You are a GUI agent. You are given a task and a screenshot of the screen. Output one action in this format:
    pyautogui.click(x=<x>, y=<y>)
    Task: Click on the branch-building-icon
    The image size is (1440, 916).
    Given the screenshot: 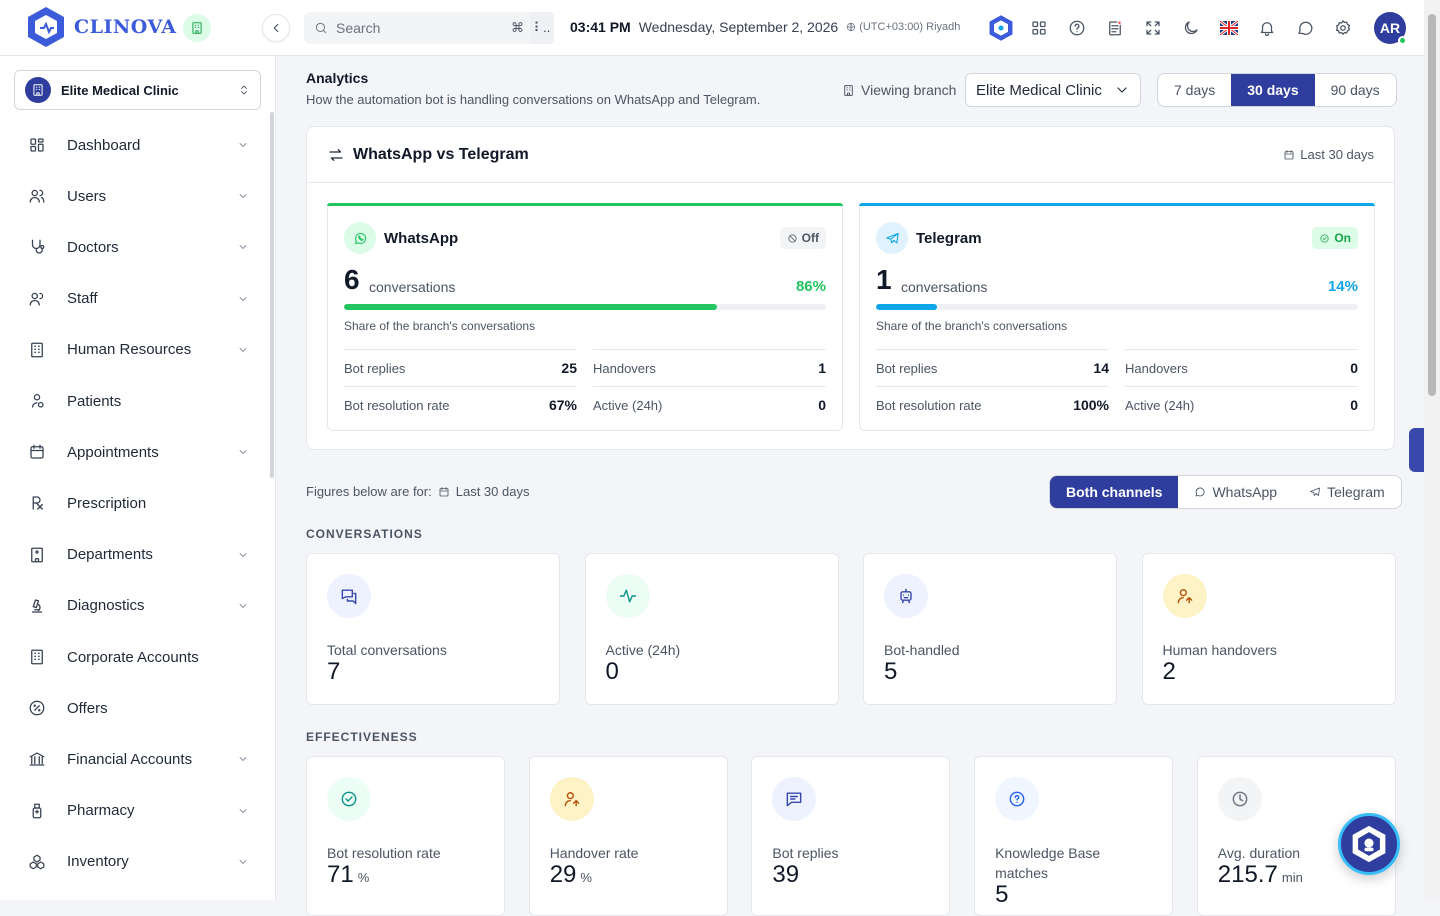 What is the action you would take?
    pyautogui.click(x=197, y=28)
    